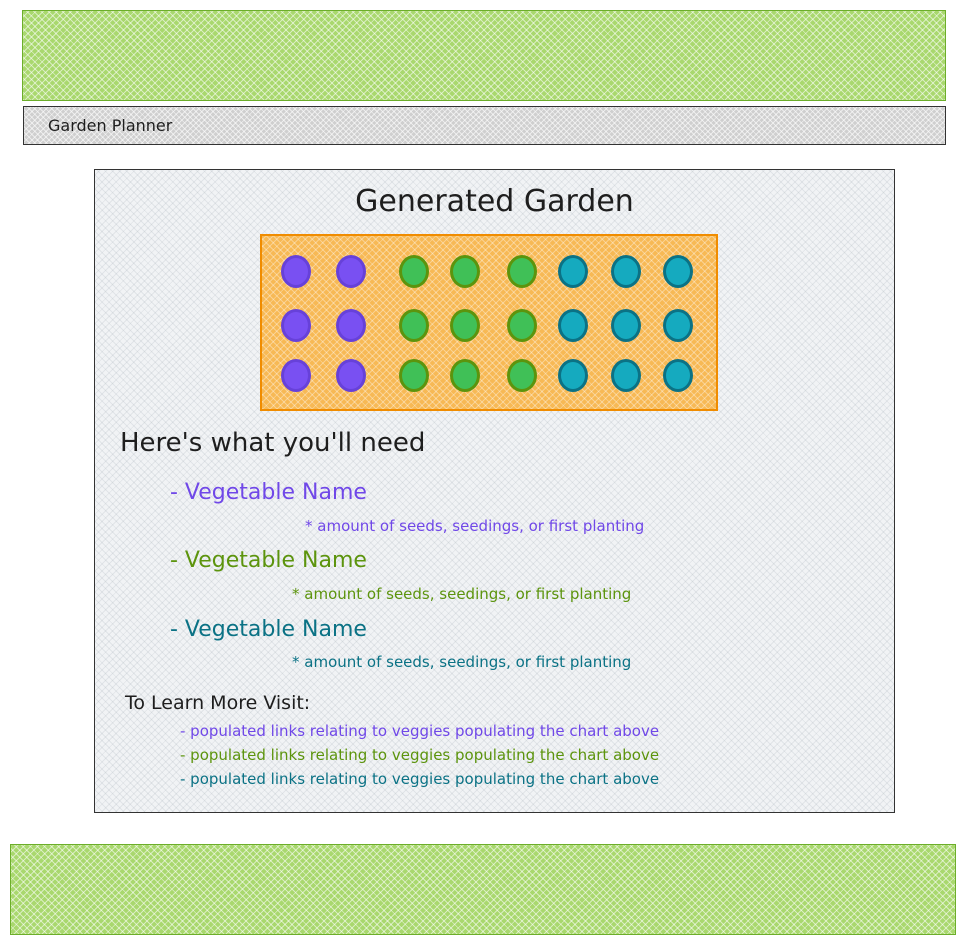  I want to click on top-banner, so click(484, 55).